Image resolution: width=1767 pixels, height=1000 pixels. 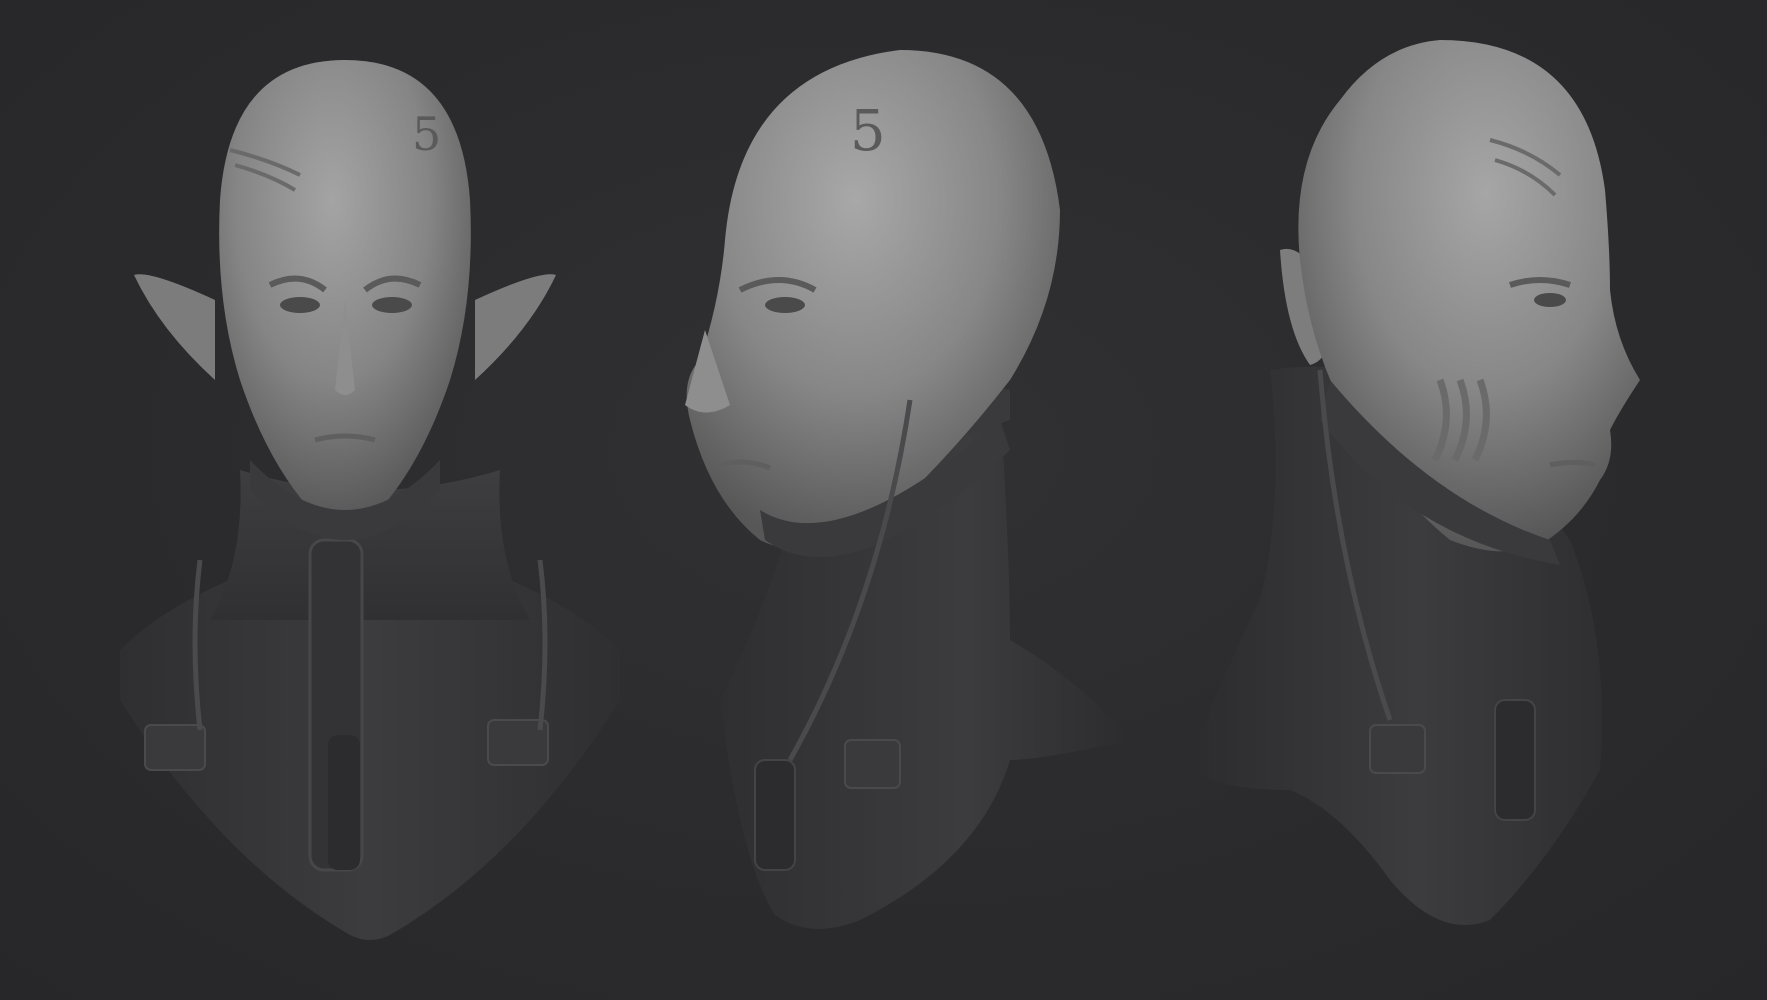 What do you see at coordinates (175, 747) in the screenshot?
I see `left-buckle` at bounding box center [175, 747].